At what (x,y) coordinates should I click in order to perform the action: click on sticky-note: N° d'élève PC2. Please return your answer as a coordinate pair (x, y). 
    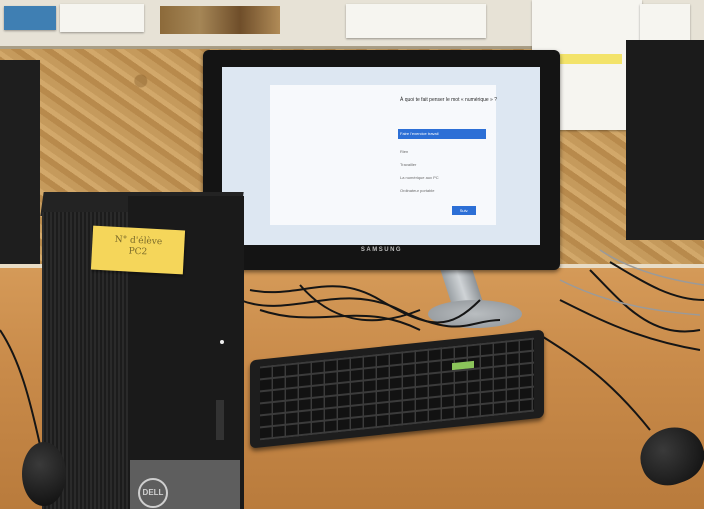
    Looking at the image, I should click on (138, 250).